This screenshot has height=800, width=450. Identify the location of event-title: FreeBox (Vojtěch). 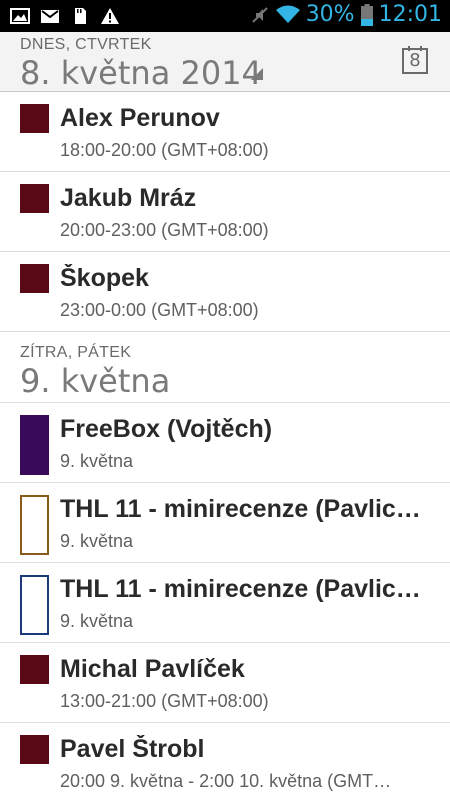
(166, 429).